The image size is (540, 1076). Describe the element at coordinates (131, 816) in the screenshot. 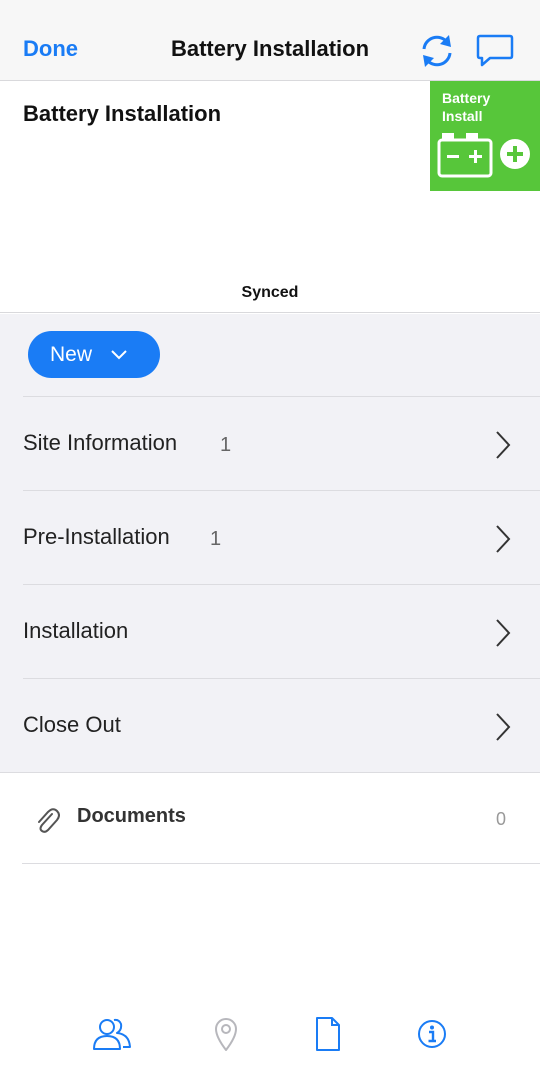

I see `documents-label: Documents` at that location.